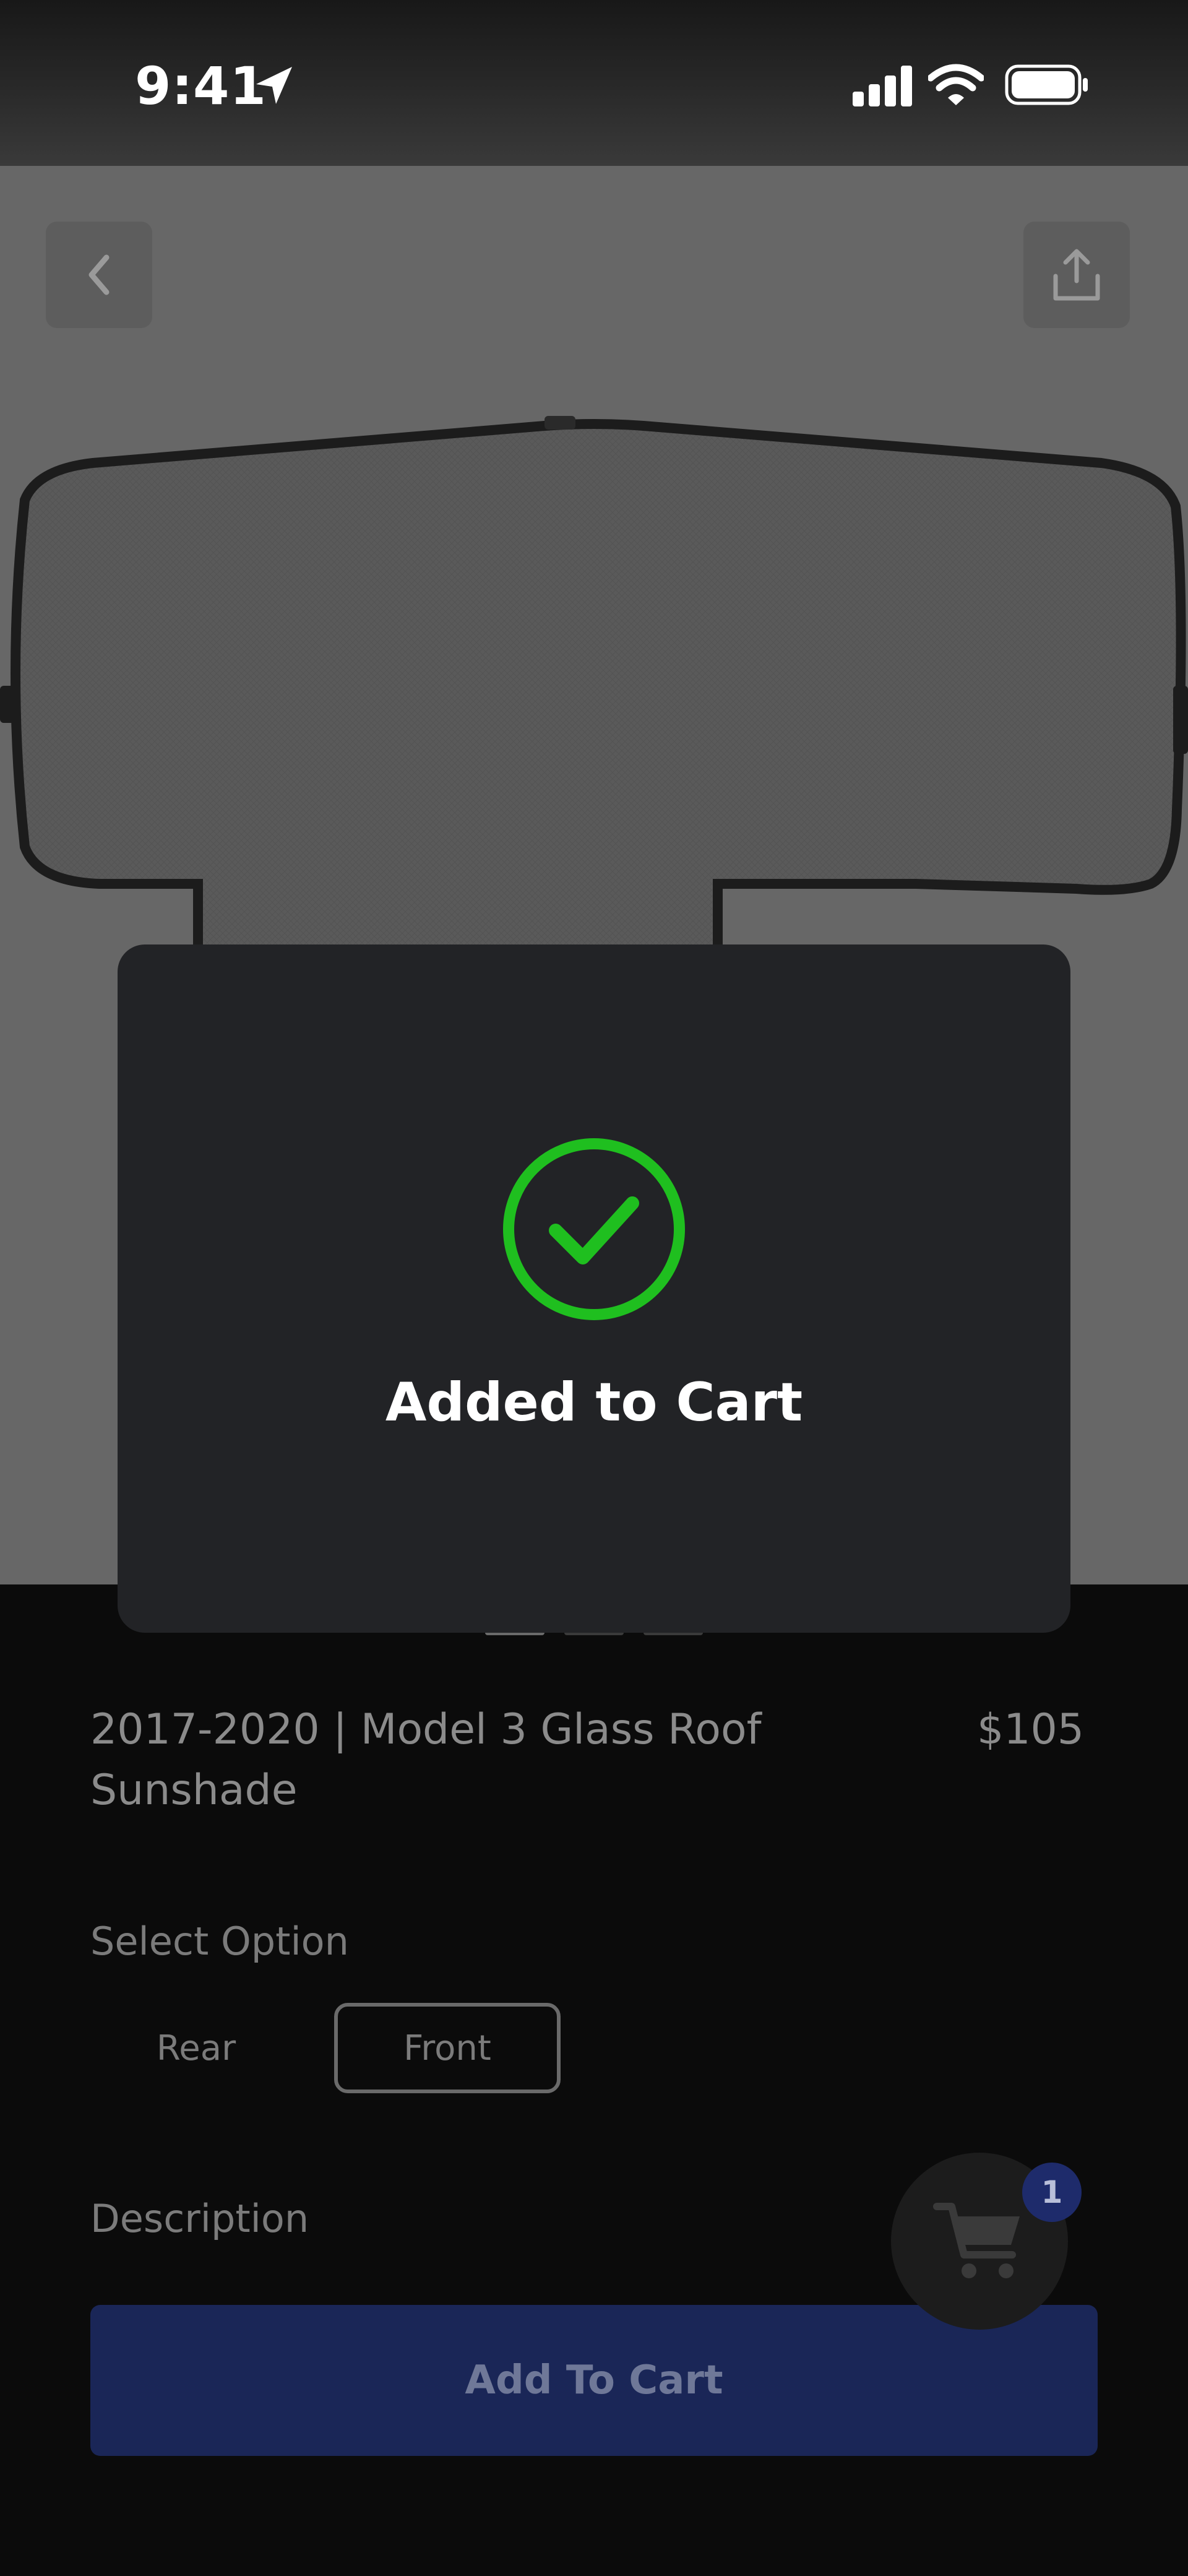 The height and width of the screenshot is (2576, 1188). I want to click on option-rear: Rear, so click(196, 2048).